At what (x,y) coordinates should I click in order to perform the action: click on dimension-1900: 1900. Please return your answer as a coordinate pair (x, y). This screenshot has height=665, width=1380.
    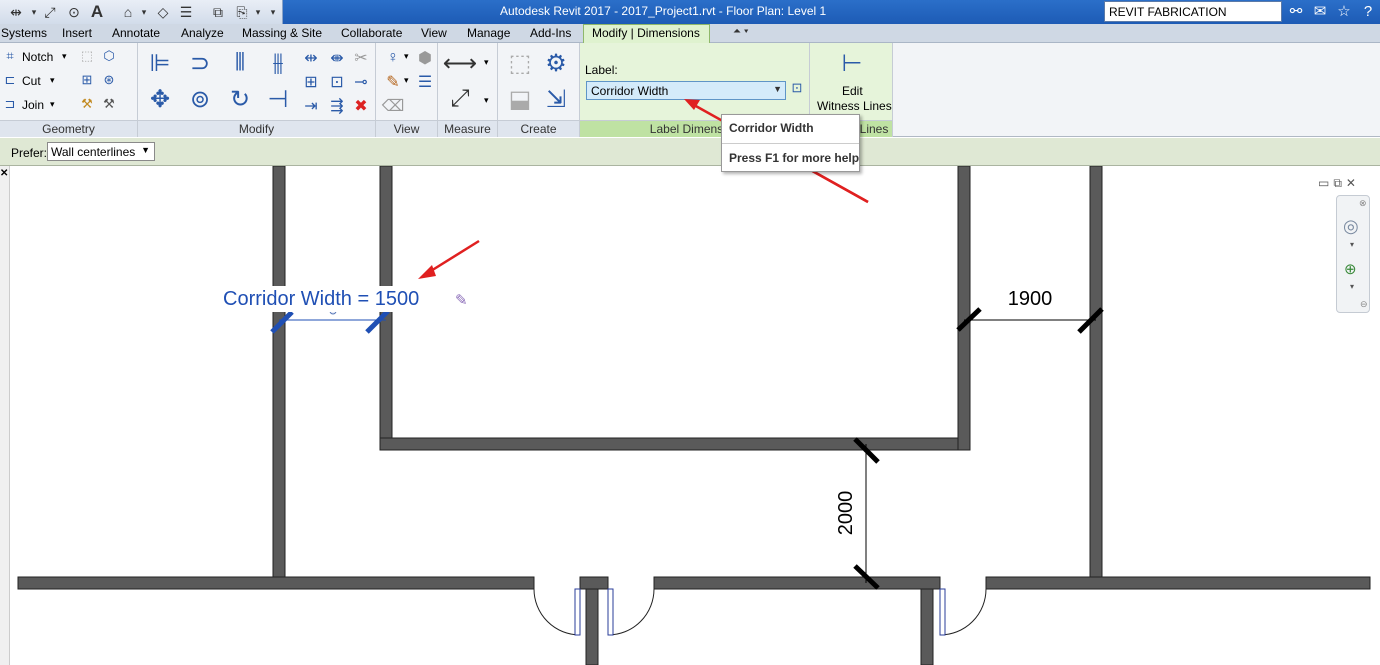
    Looking at the image, I should click on (1030, 311).